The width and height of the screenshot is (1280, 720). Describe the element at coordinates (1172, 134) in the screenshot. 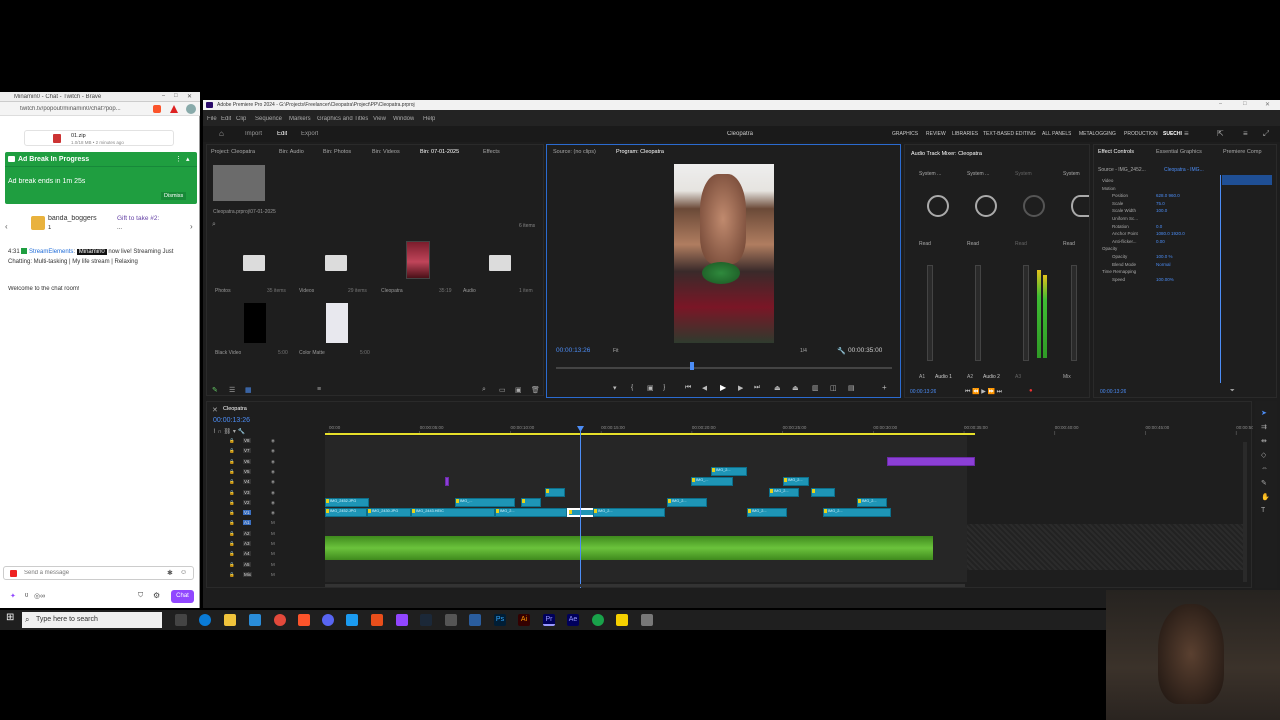

I see `ws-suechi: SUECHI` at that location.